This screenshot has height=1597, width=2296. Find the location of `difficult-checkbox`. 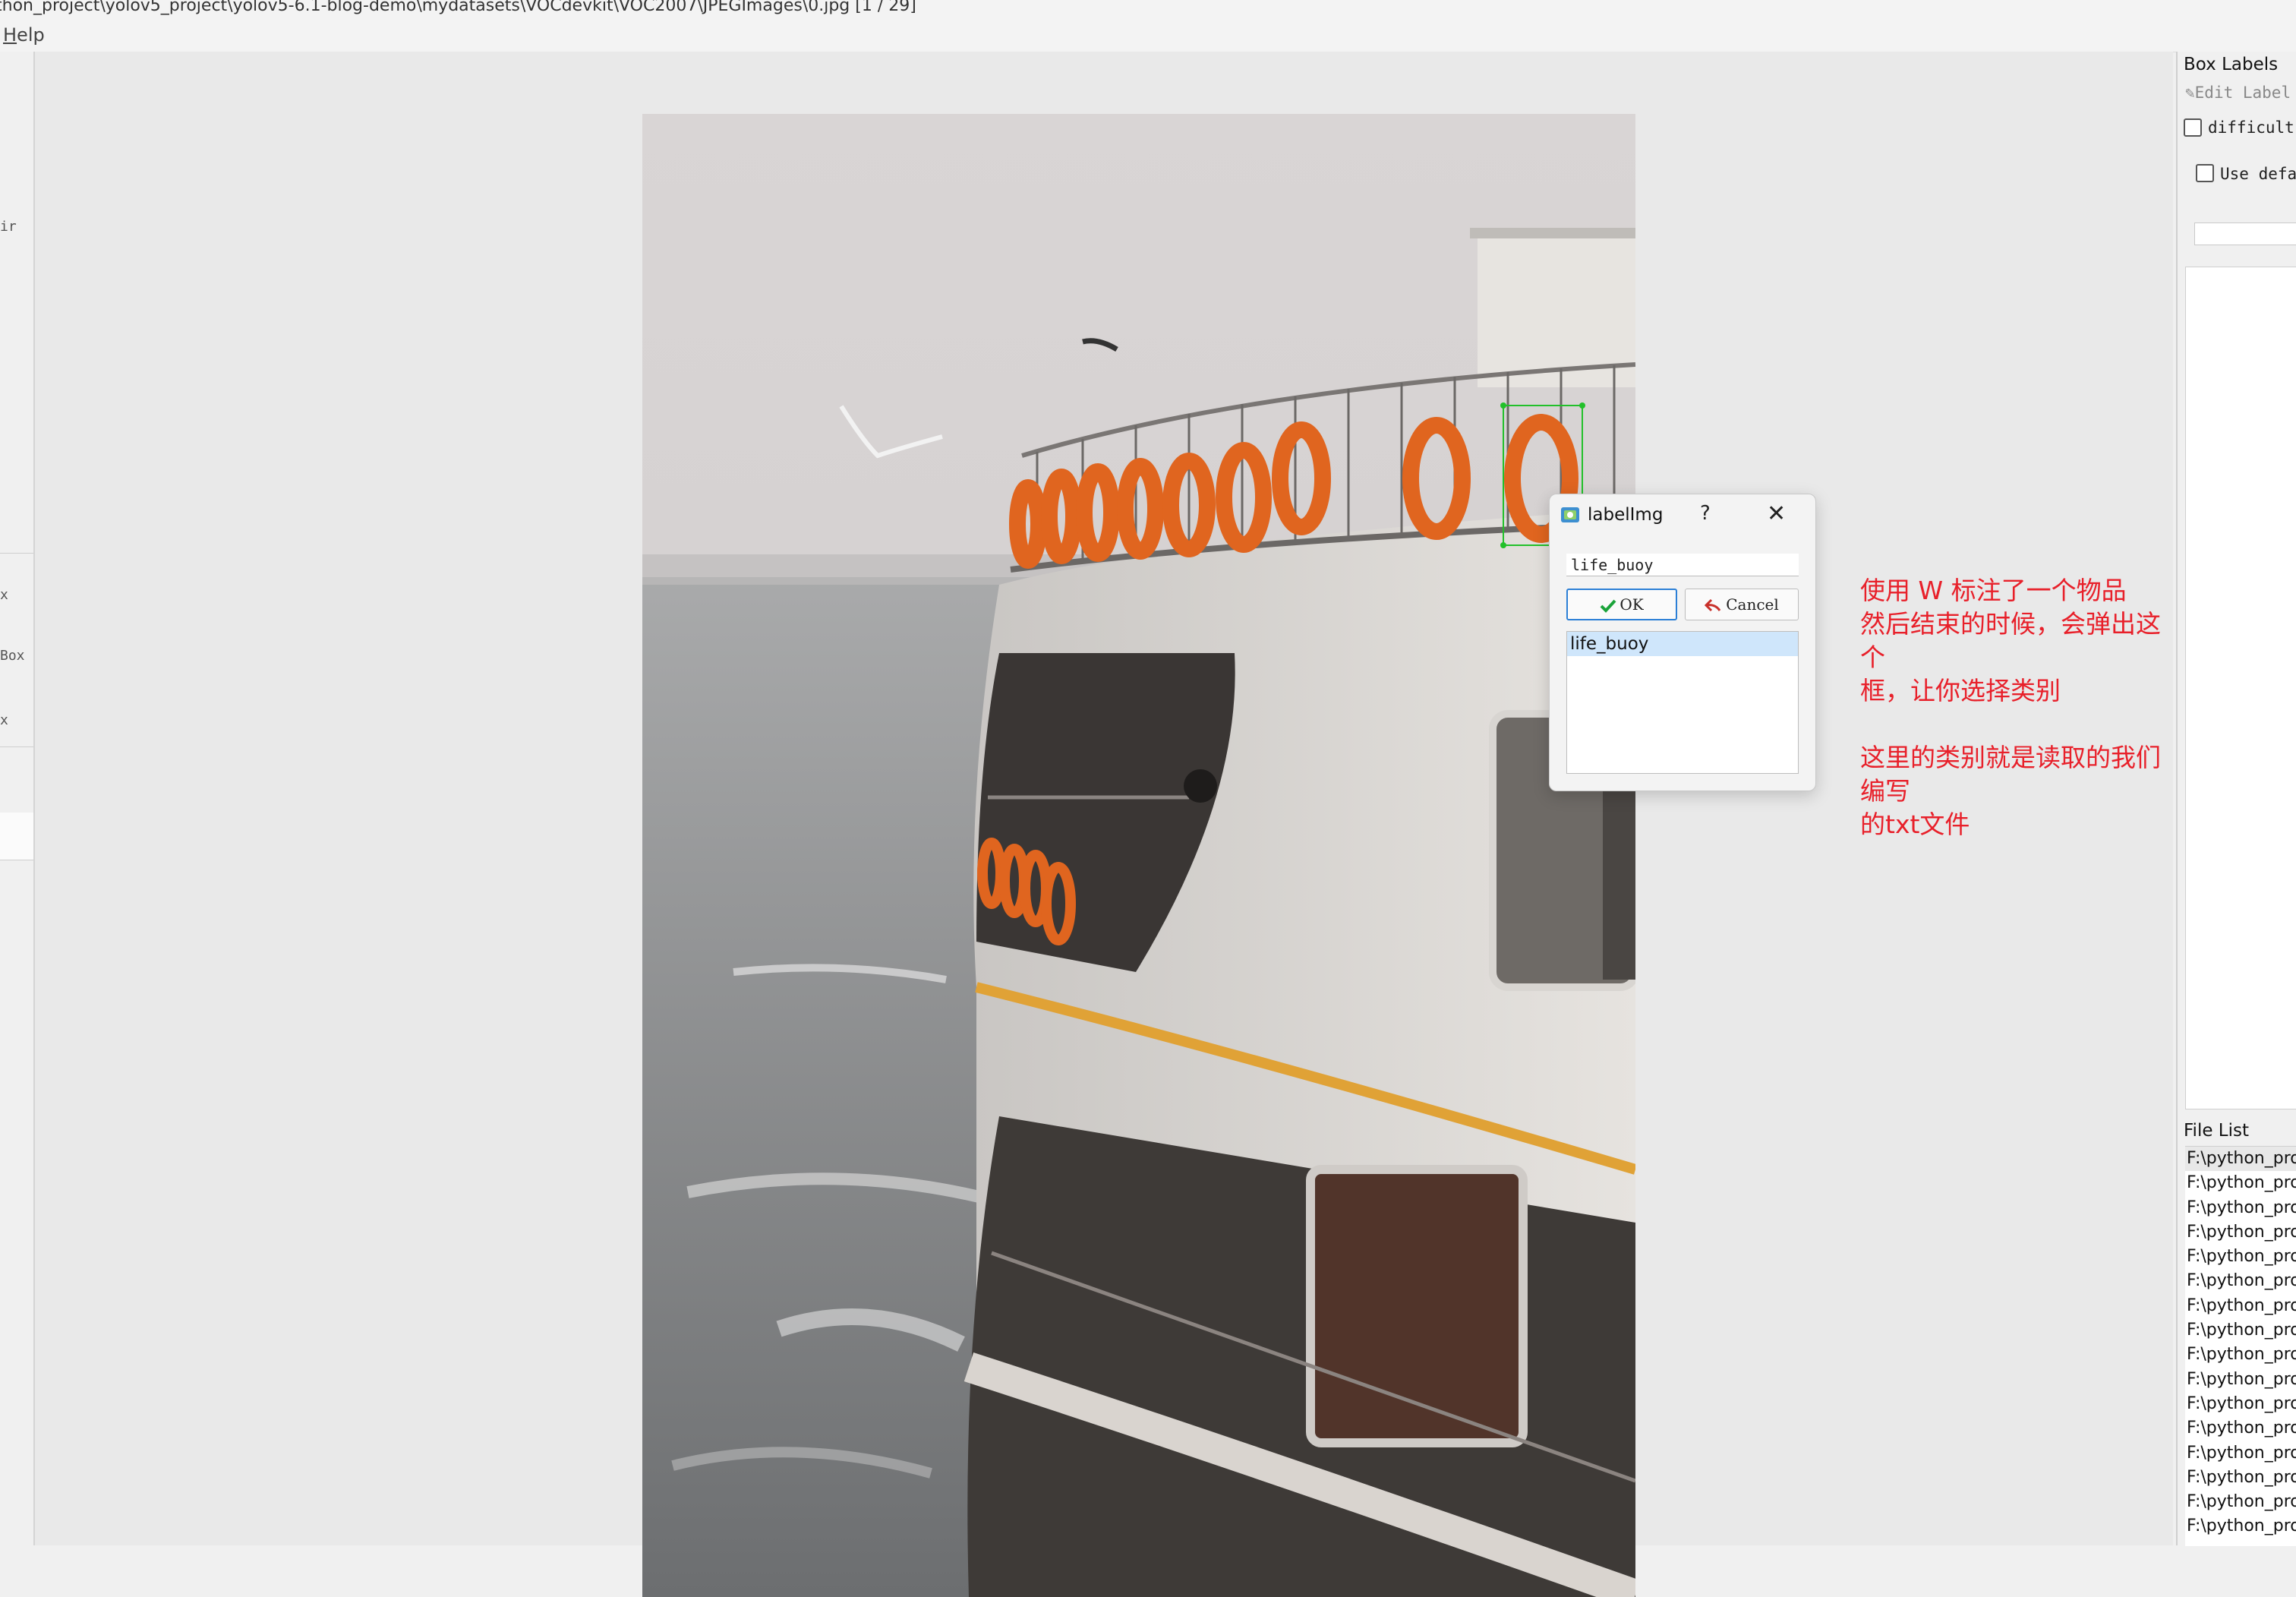

difficult-checkbox is located at coordinates (2193, 127).